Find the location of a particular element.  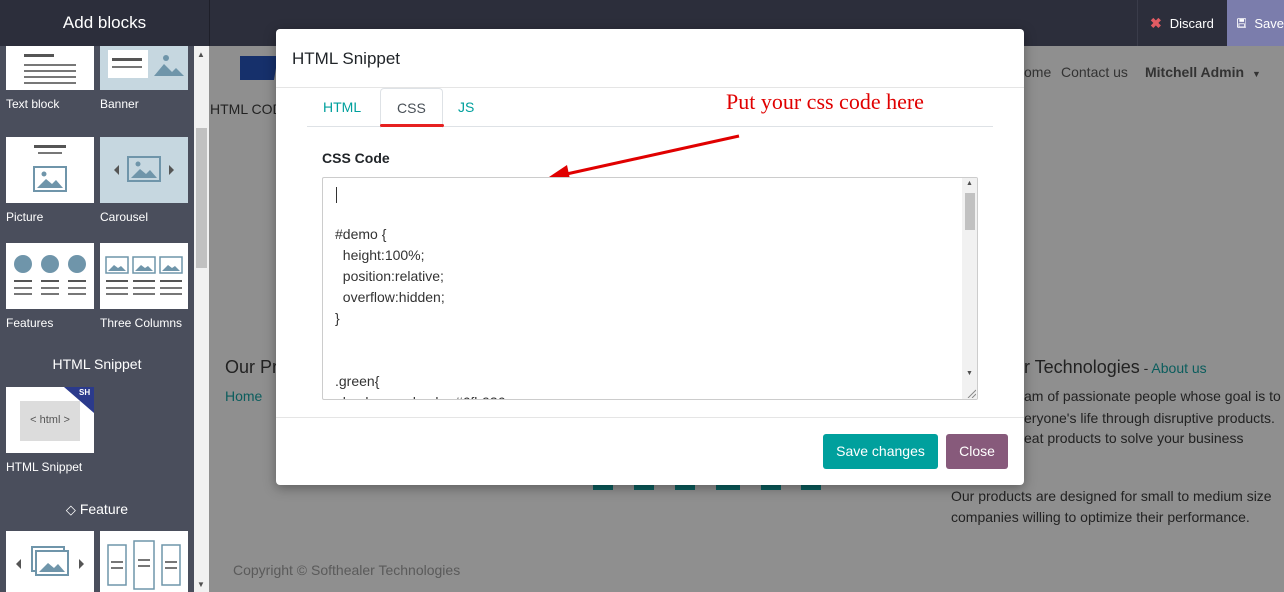

css-code-label: CSS Code is located at coordinates (356, 158).